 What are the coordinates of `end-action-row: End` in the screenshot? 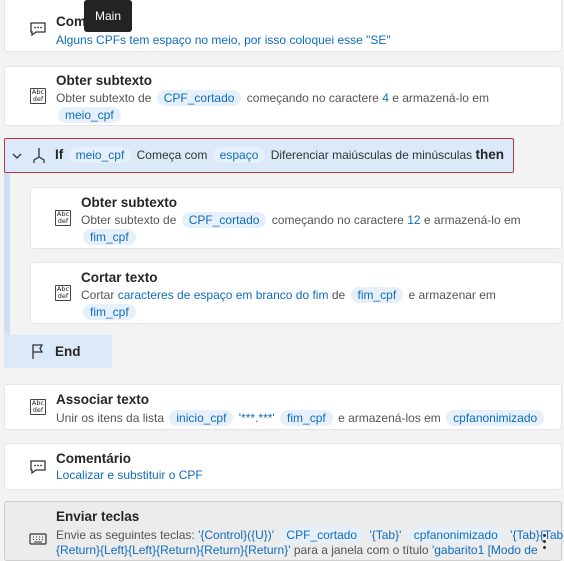 It's located at (58, 351).